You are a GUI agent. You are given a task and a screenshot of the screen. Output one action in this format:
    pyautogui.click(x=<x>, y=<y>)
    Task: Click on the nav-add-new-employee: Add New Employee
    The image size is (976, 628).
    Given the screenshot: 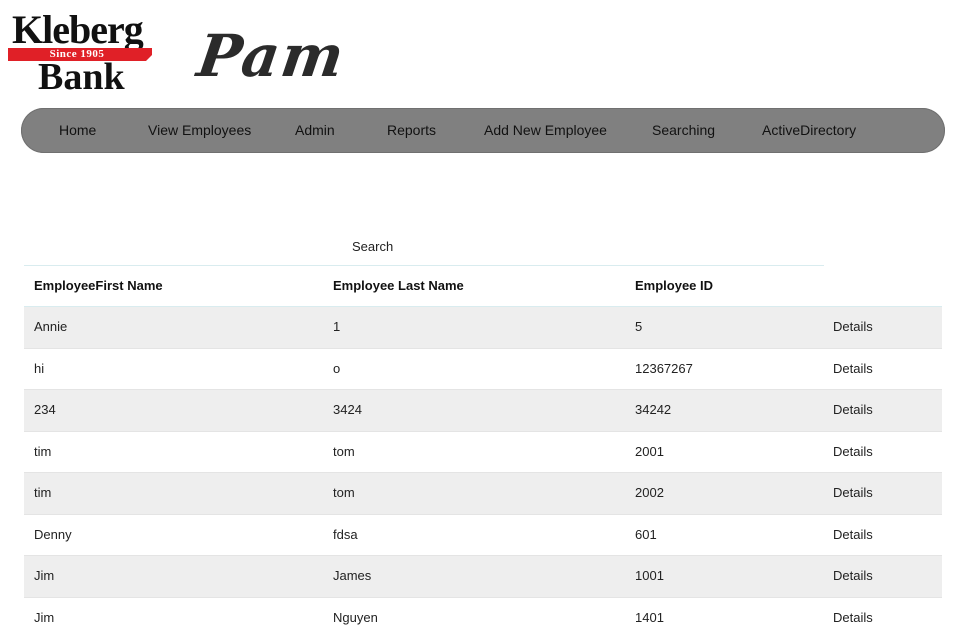 What is the action you would take?
    pyautogui.click(x=545, y=130)
    